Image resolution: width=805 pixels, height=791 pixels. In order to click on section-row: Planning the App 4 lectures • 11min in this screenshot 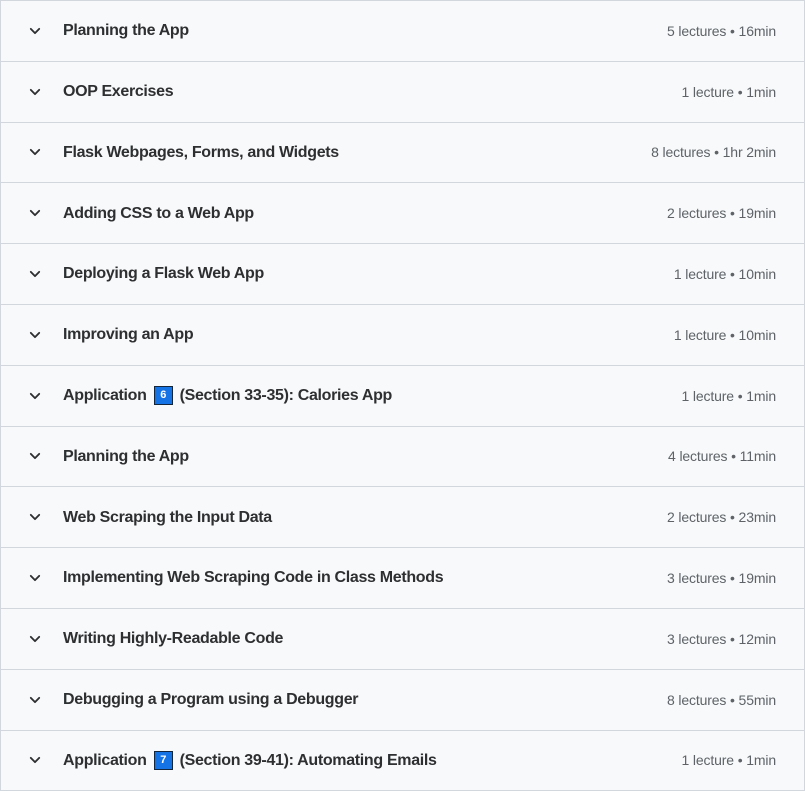, I will do `click(402, 457)`.